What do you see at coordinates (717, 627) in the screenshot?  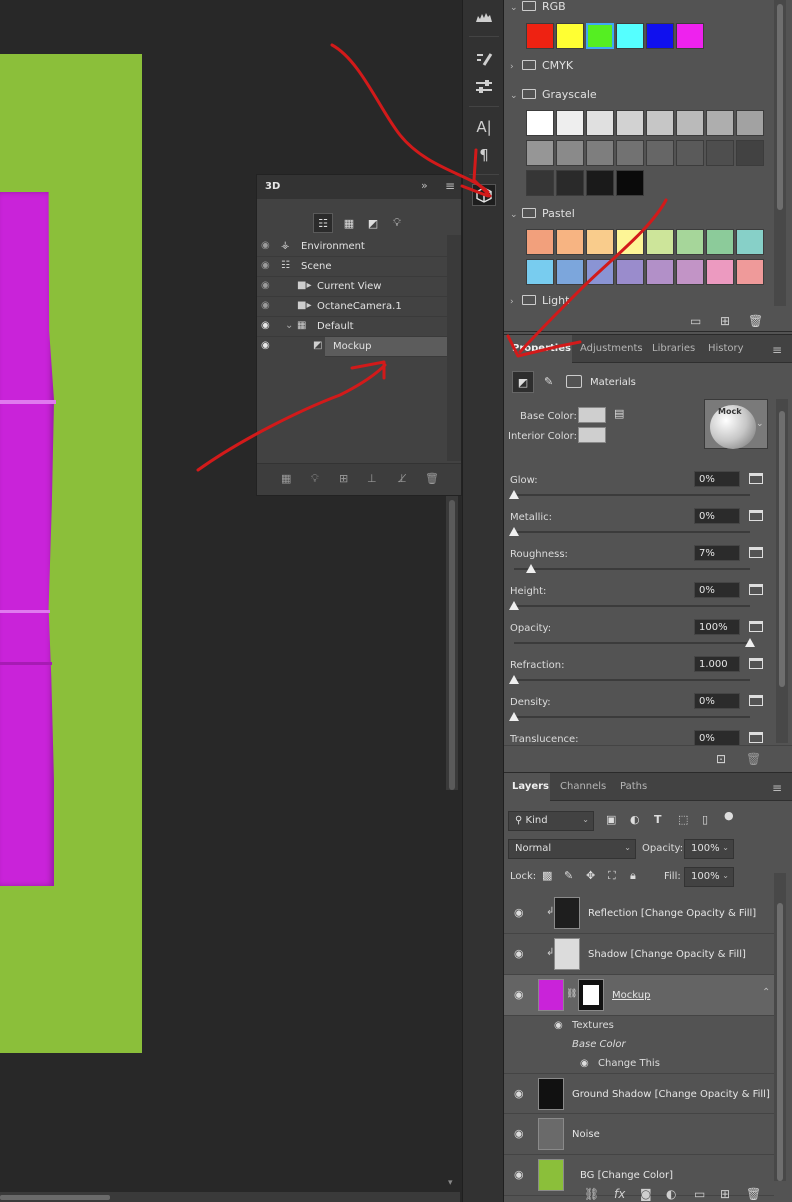 I see `property-value-field: 100%` at bounding box center [717, 627].